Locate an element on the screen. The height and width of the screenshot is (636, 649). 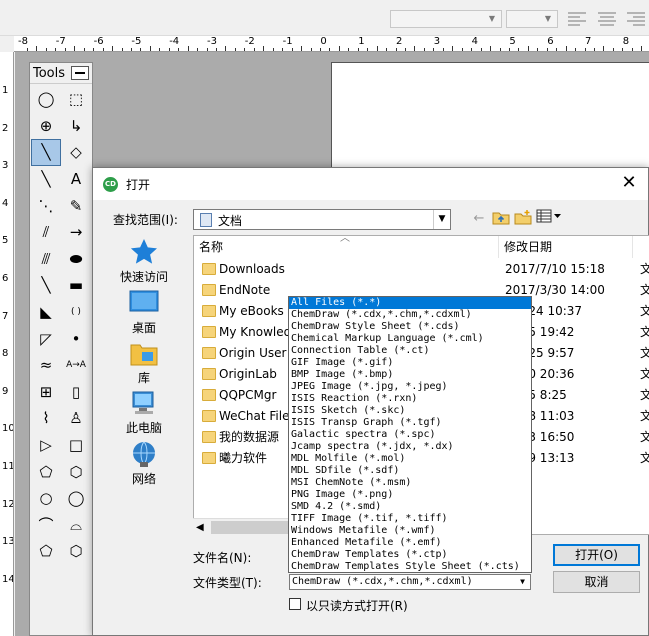
filetype-option: ChemDraw Templates Style Sheet (*.cts) is located at coordinates (410, 566).